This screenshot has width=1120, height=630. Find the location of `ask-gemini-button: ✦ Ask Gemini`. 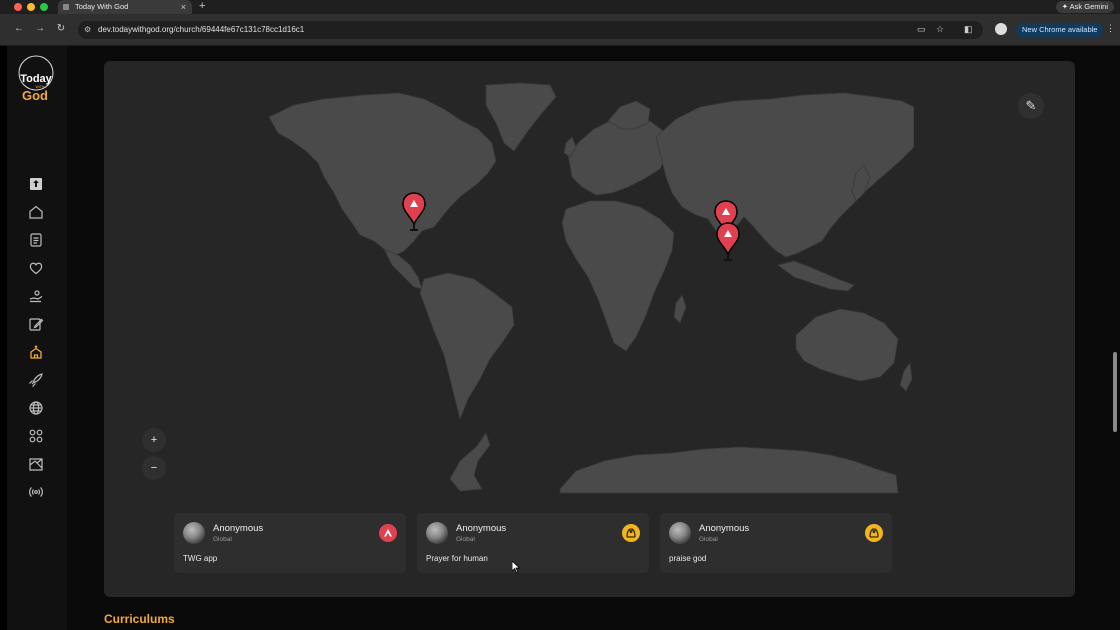

ask-gemini-button: ✦ Ask Gemini is located at coordinates (1084, 7).